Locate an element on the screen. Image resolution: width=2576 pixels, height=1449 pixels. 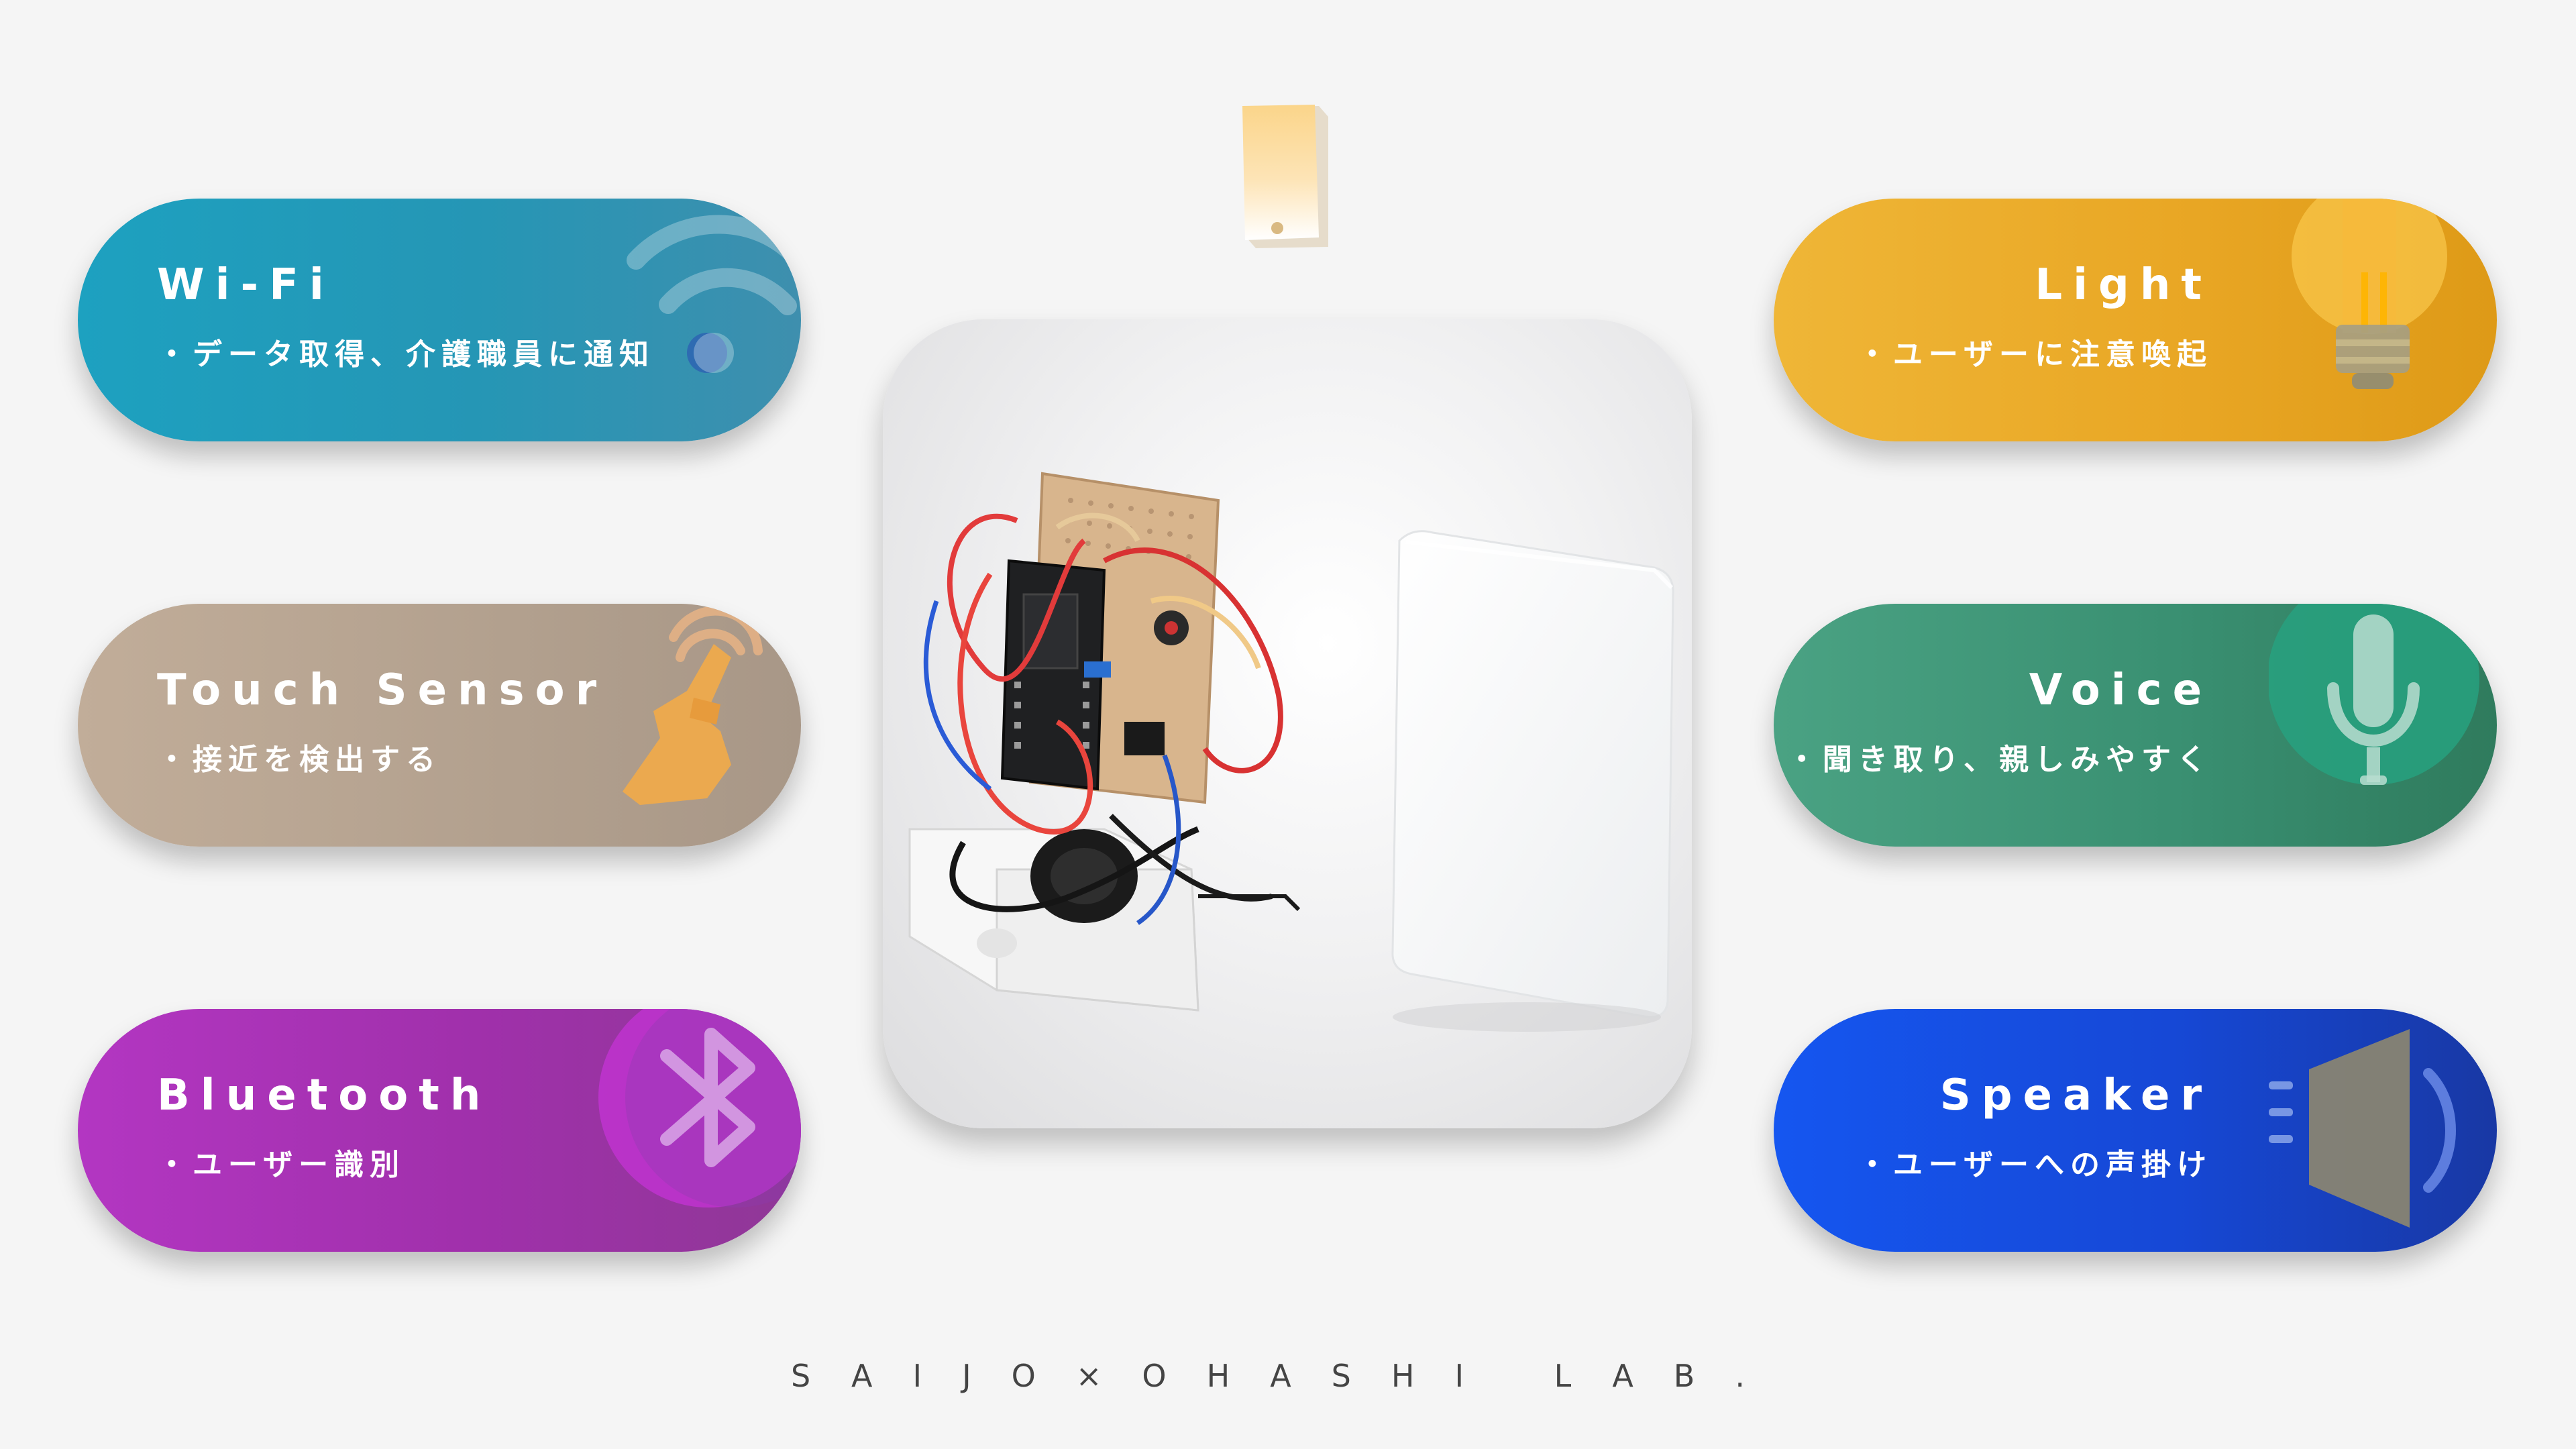
feature-title: Voice is located at coordinates (2120, 690).